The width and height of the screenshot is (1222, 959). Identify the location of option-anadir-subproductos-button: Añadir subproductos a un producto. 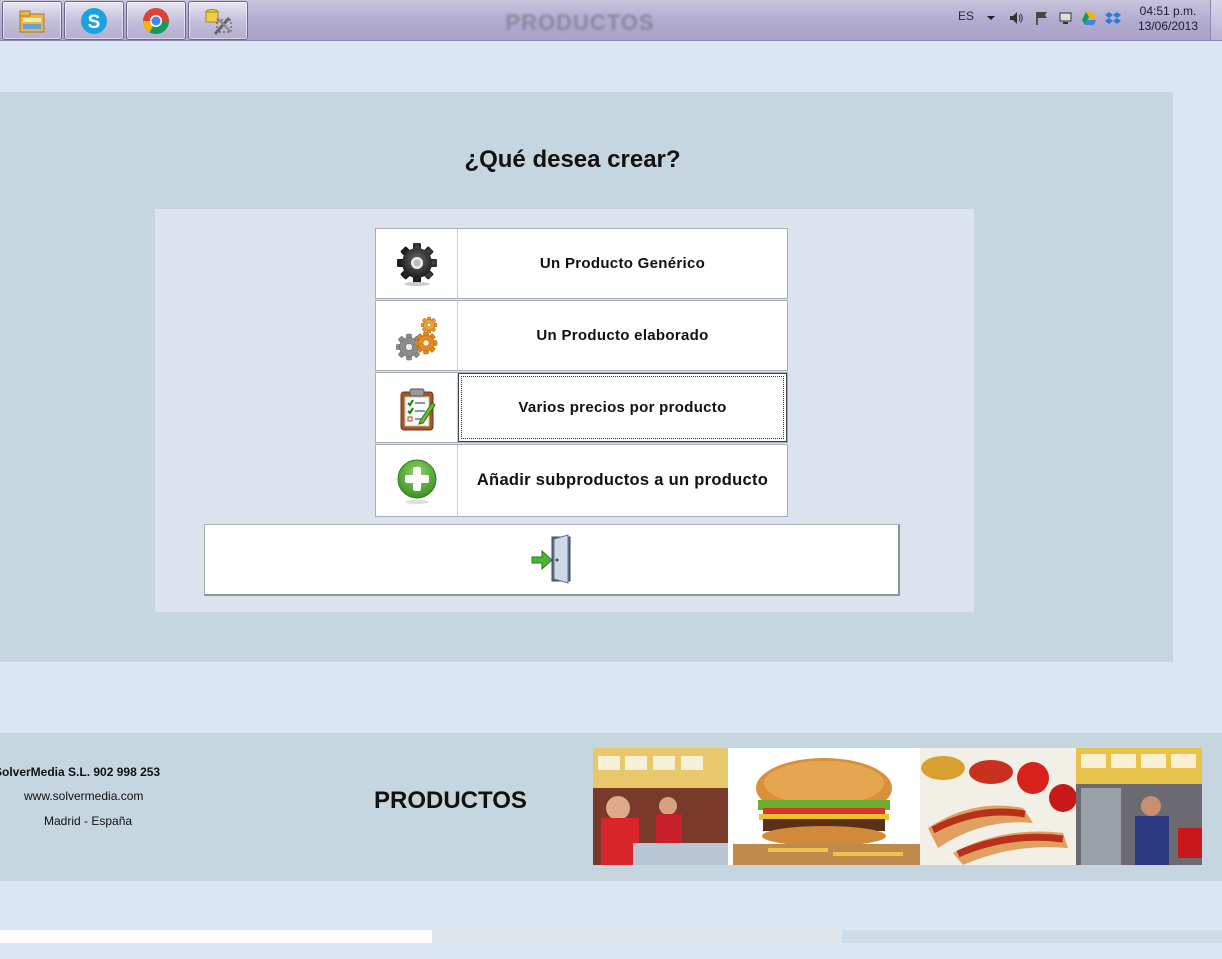
(581, 480).